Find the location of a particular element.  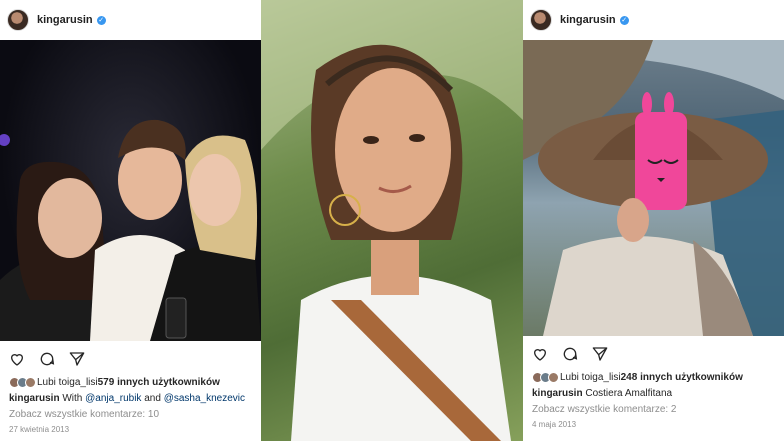

mention-link: @anja_rubik is located at coordinates (113, 398).